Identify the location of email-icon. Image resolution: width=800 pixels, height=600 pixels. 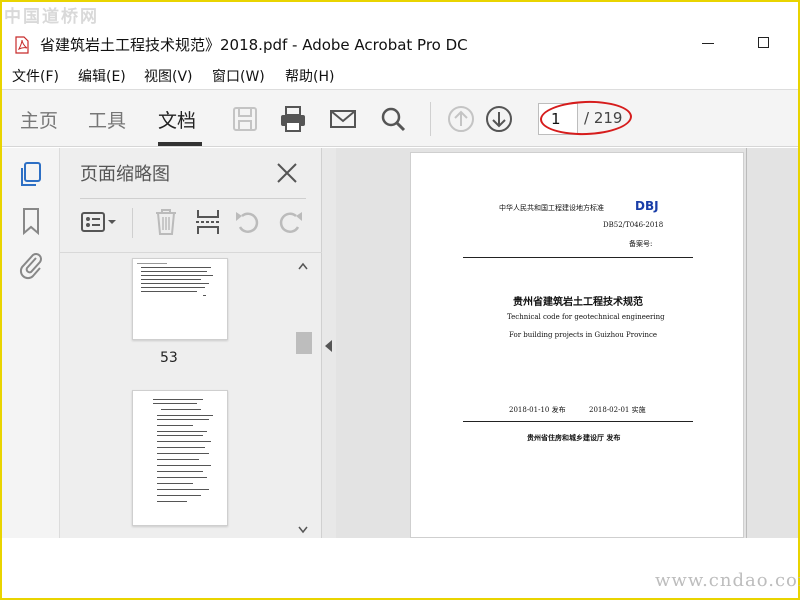
(343, 119).